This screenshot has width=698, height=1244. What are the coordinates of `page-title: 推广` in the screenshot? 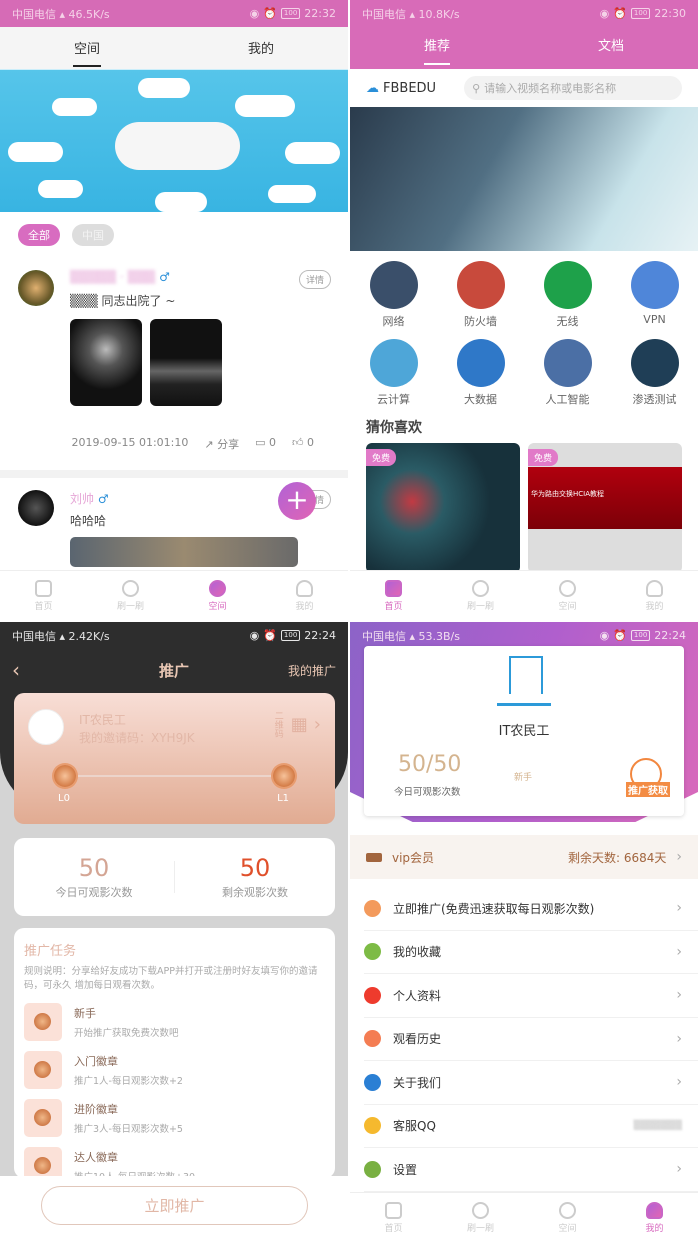 It's located at (173, 670).